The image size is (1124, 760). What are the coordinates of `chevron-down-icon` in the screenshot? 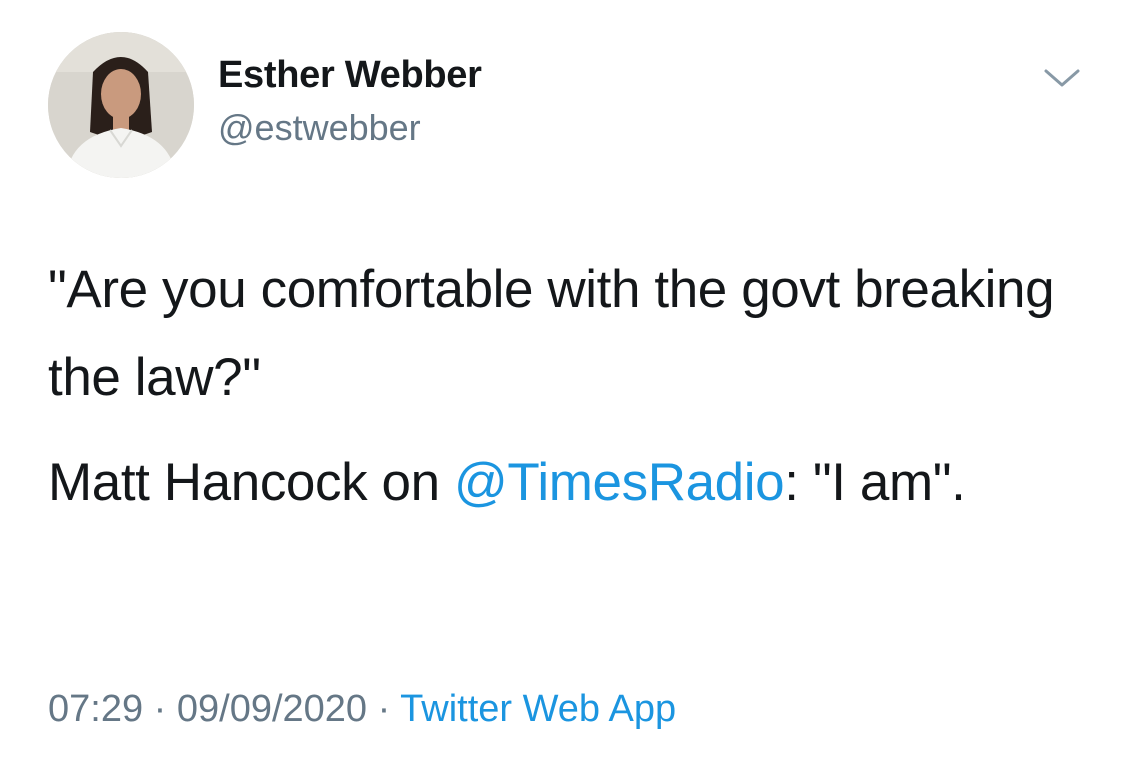 It's located at (1062, 78).